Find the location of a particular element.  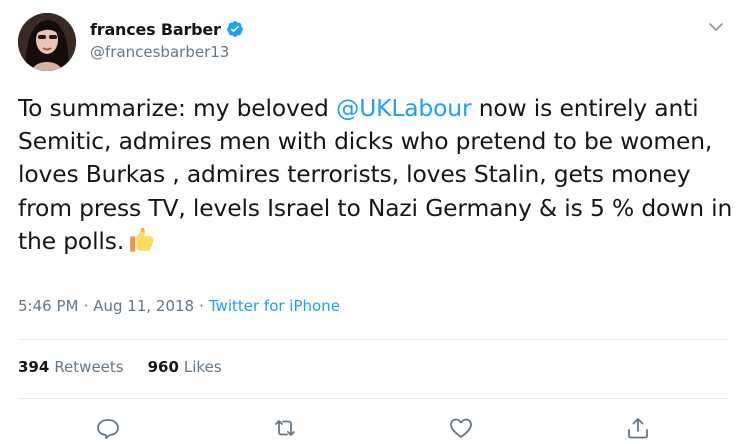

tweet-source-link: Twitter for iPhone is located at coordinates (274, 306).